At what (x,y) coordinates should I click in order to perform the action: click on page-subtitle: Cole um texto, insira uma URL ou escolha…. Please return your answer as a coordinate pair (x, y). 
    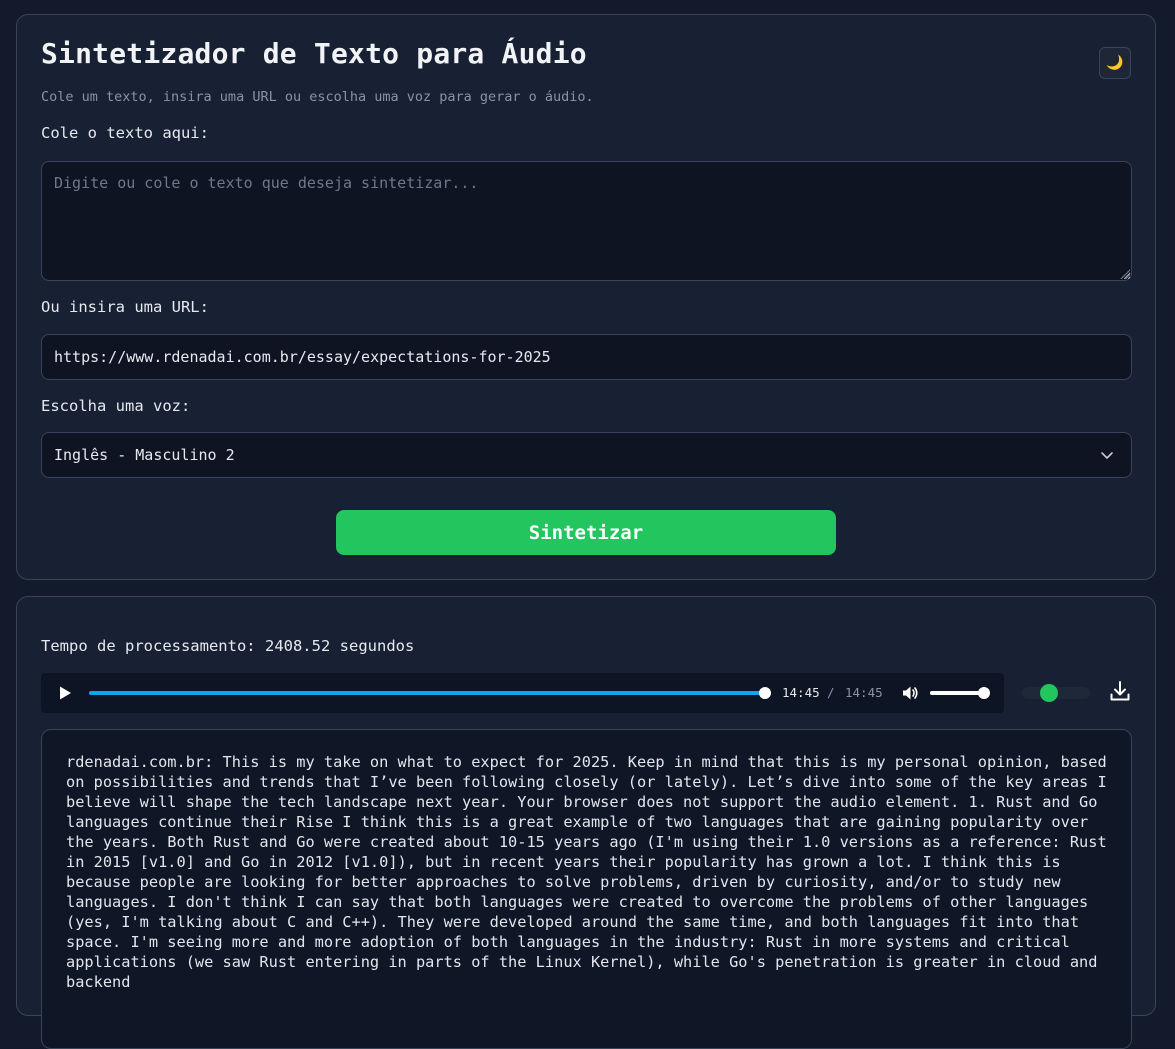
    Looking at the image, I should click on (317, 97).